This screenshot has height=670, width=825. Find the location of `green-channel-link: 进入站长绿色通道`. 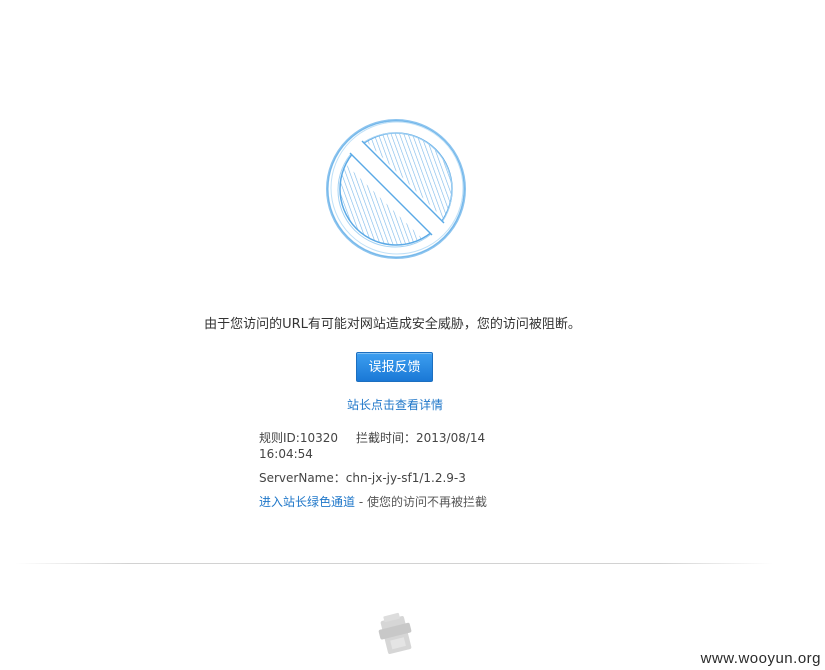

green-channel-link: 进入站长绿色通道 is located at coordinates (307, 502).